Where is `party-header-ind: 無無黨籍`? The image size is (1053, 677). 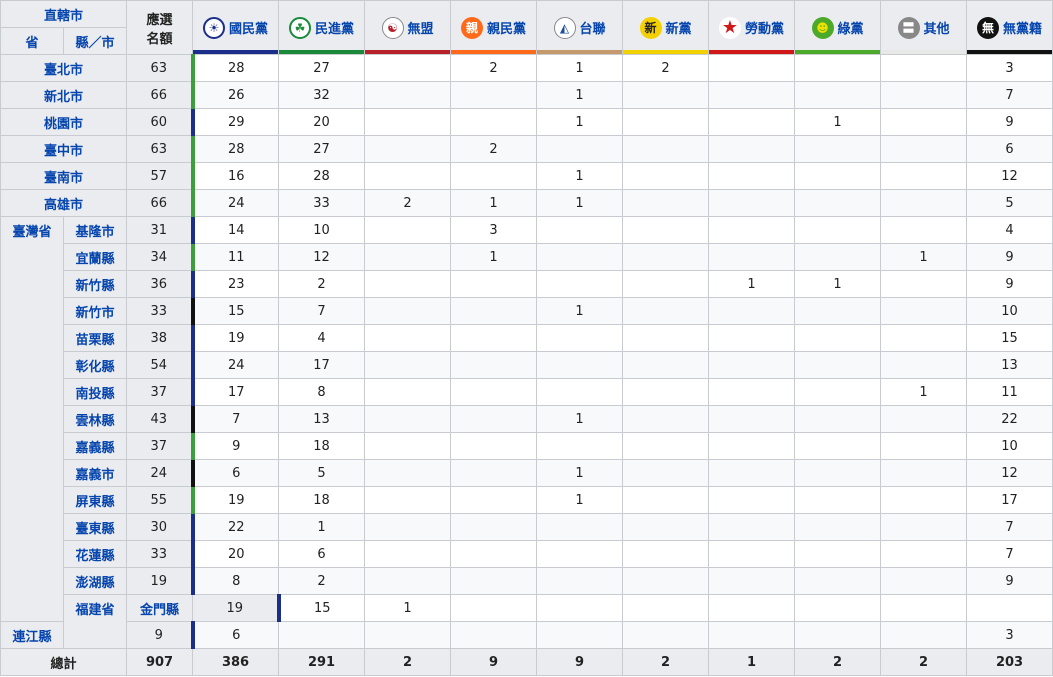
party-header-ind: 無無黨籍 is located at coordinates (1009, 27).